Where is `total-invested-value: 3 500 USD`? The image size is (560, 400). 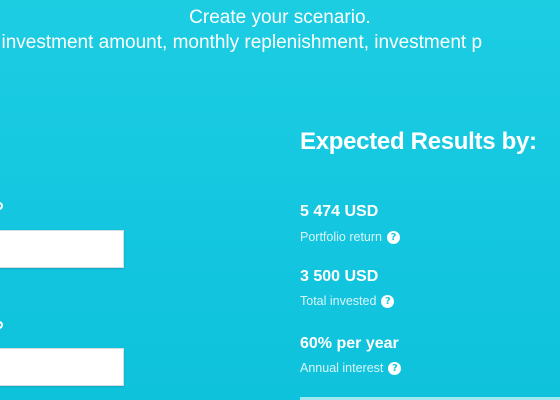 total-invested-value: 3 500 USD is located at coordinates (339, 276).